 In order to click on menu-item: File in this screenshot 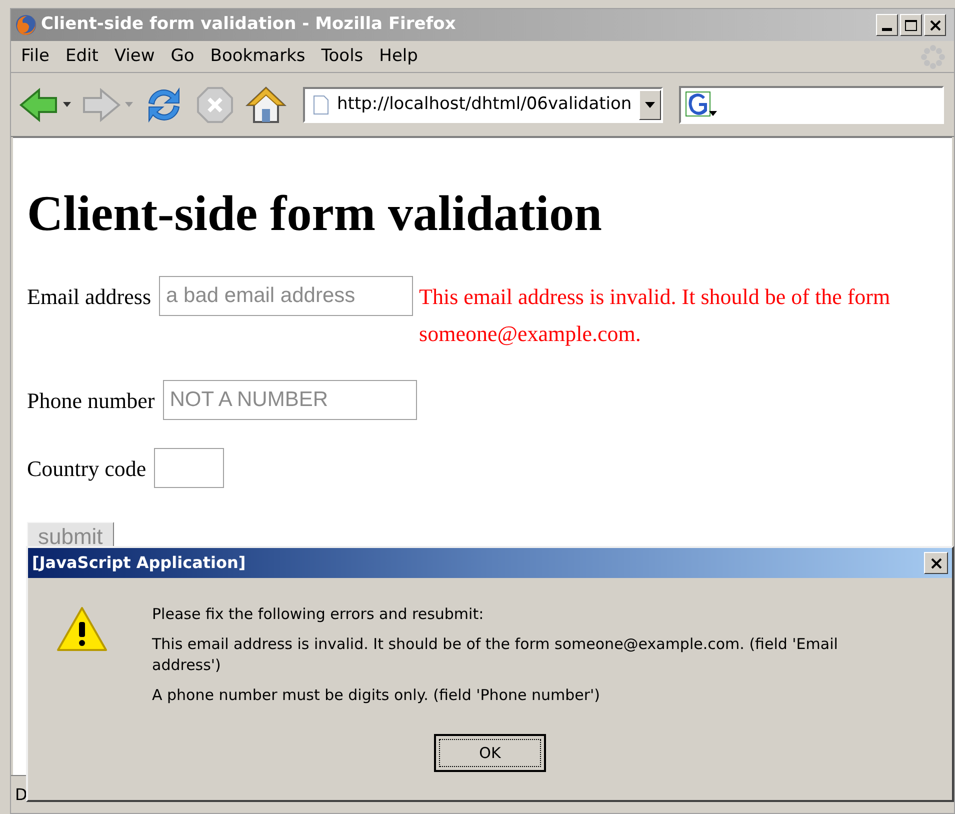, I will do `click(35, 57)`.